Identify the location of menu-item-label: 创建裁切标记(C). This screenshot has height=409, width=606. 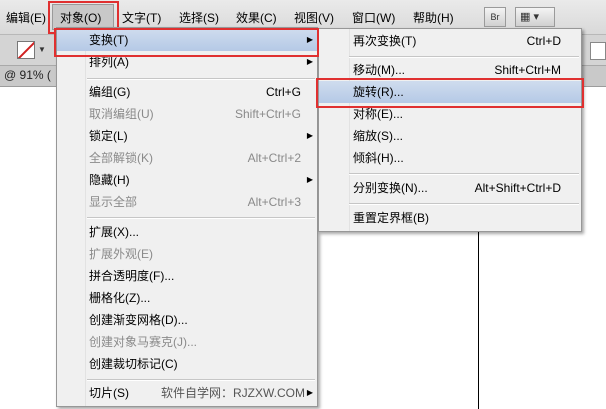
(133, 364).